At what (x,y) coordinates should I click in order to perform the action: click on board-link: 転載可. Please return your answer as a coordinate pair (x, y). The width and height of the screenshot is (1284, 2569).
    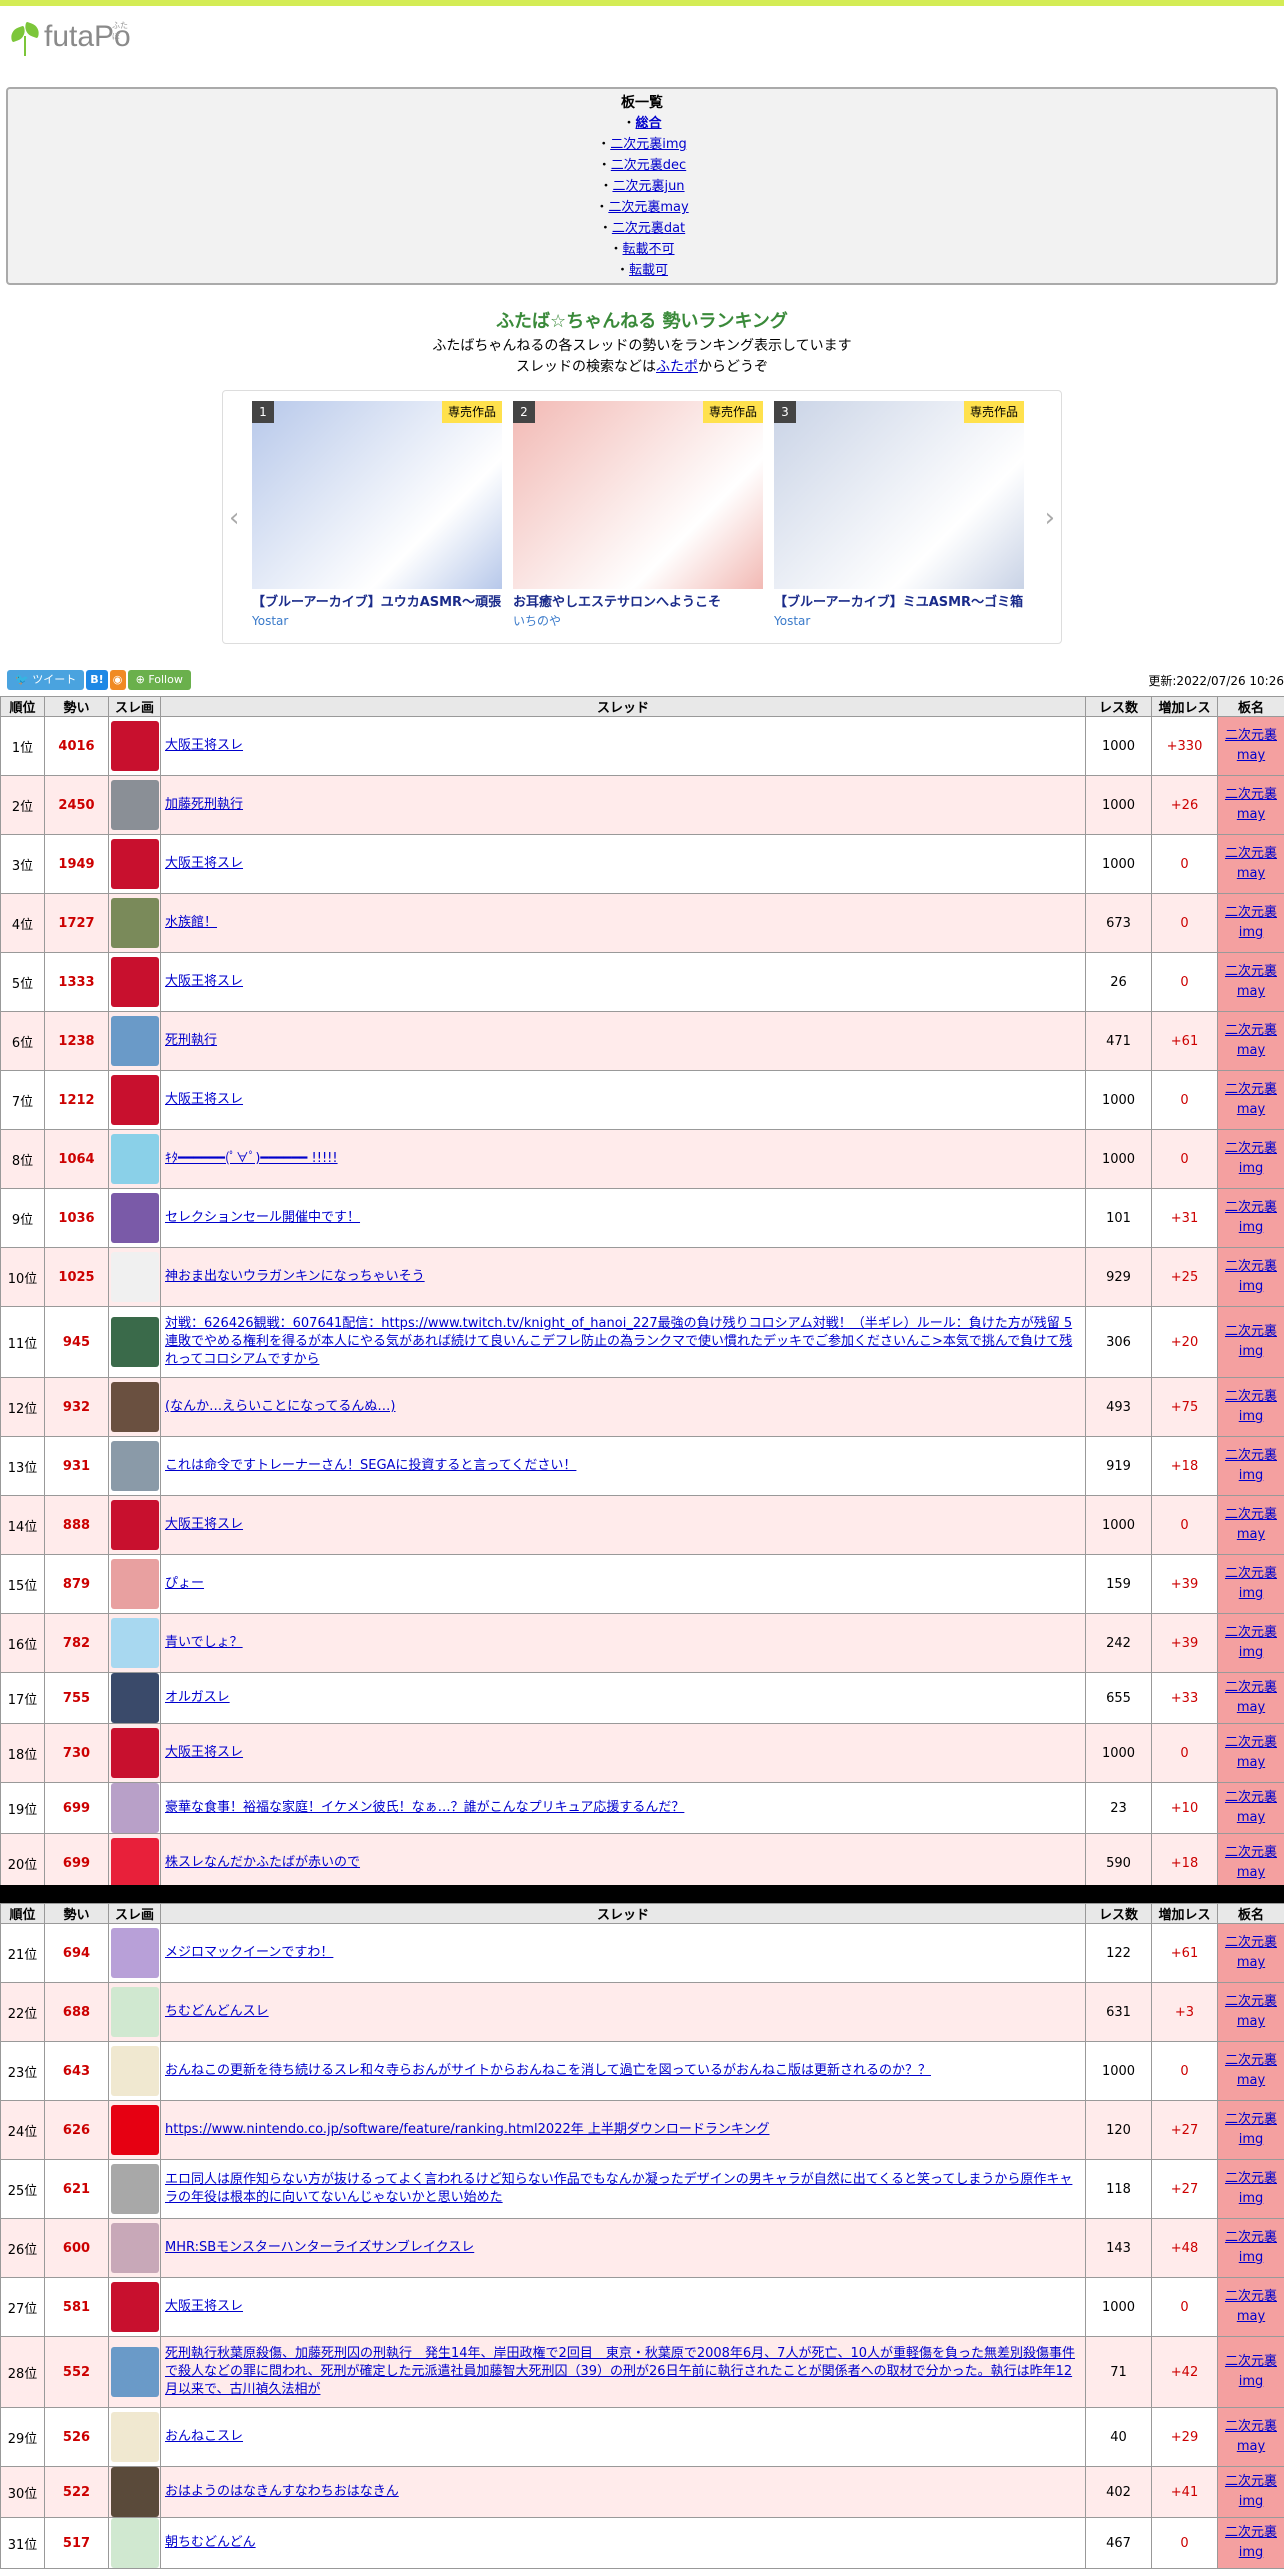
    Looking at the image, I should click on (648, 270).